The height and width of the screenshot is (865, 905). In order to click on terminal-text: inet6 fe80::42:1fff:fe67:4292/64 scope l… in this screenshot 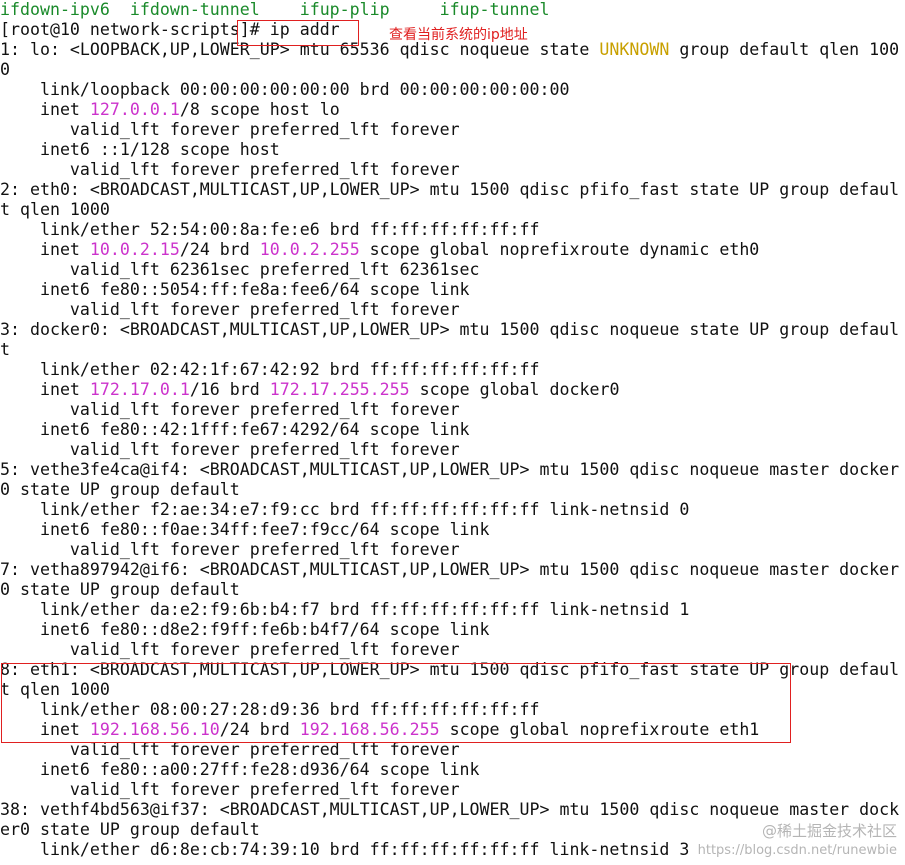, I will do `click(235, 429)`.